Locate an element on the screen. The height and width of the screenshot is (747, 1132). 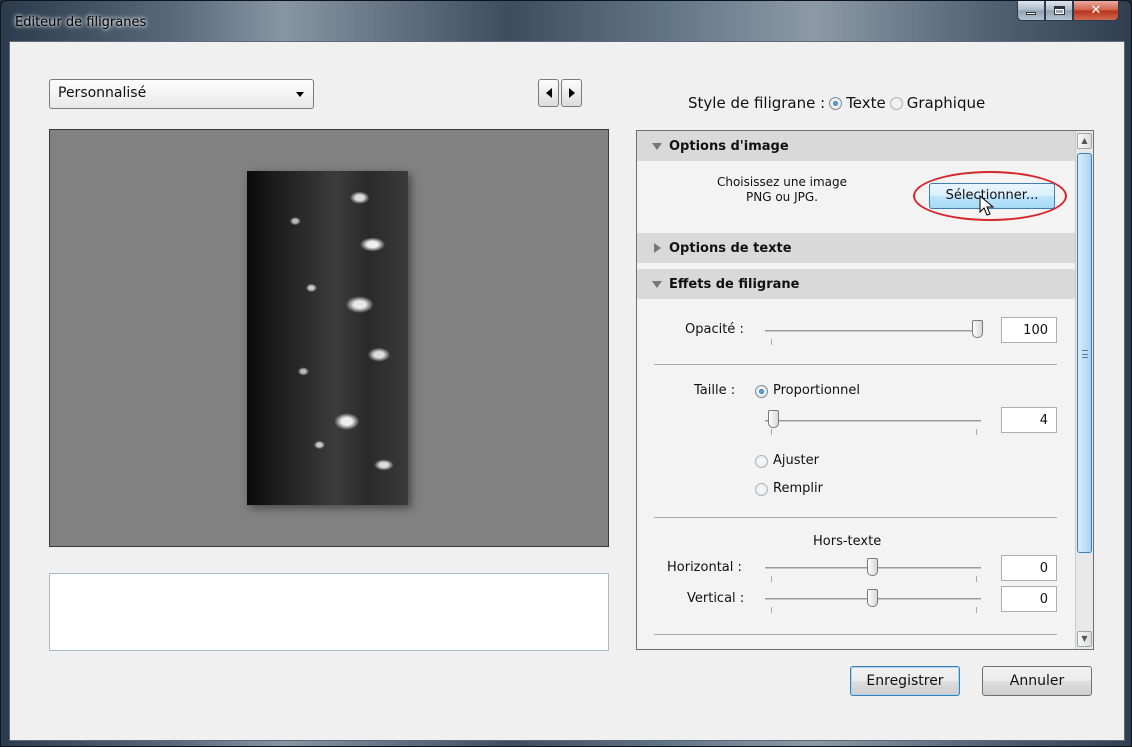
size-fit-radio is located at coordinates (761, 461).